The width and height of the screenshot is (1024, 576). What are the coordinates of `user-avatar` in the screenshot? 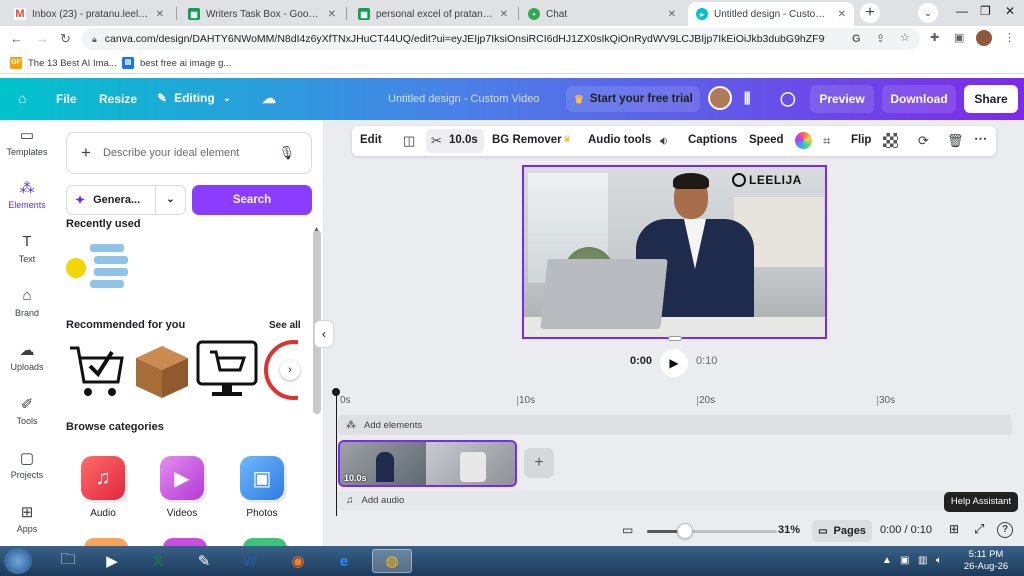 It's located at (720, 98).